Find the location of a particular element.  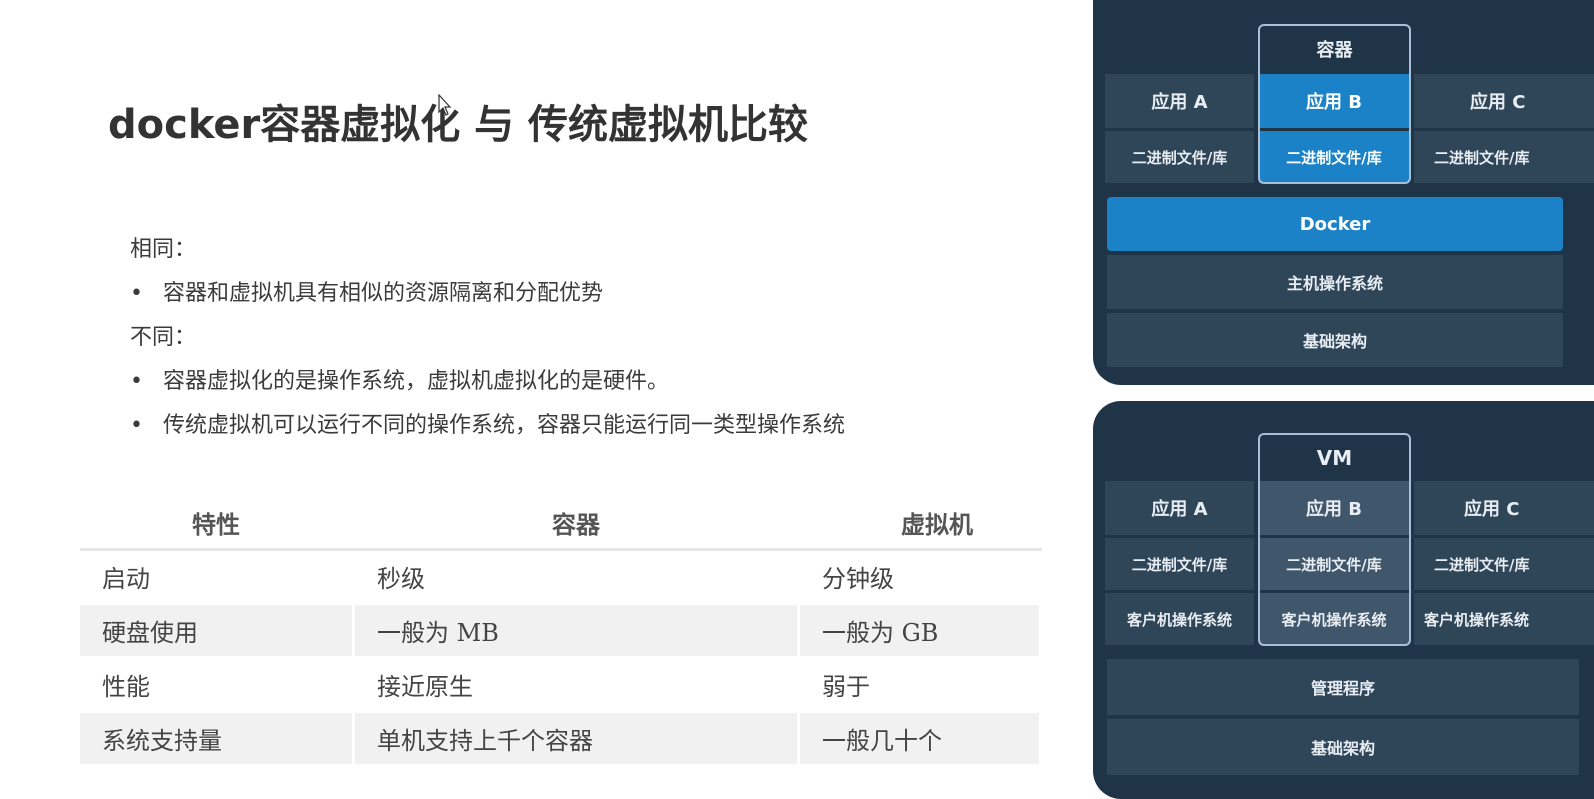

column-header: 虚拟机 is located at coordinates (920, 524).